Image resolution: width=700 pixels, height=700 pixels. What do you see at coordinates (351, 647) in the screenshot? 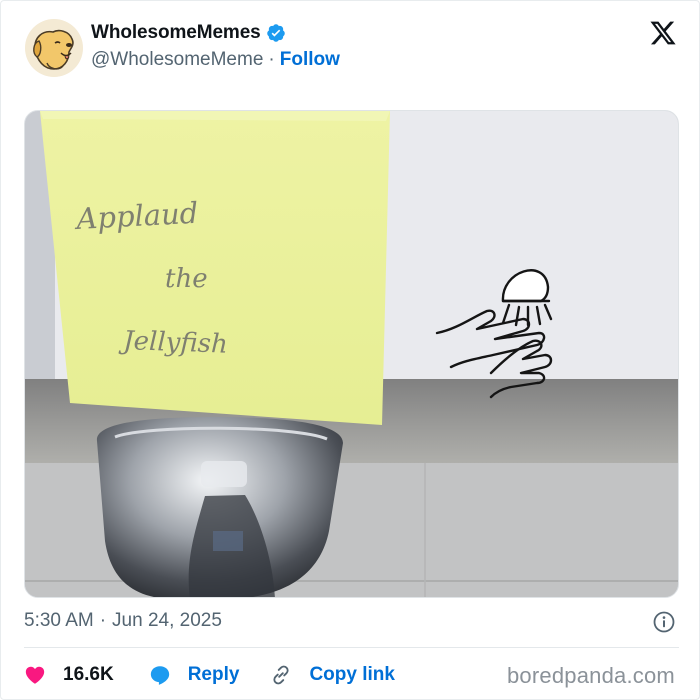
I see `divider` at bounding box center [351, 647].